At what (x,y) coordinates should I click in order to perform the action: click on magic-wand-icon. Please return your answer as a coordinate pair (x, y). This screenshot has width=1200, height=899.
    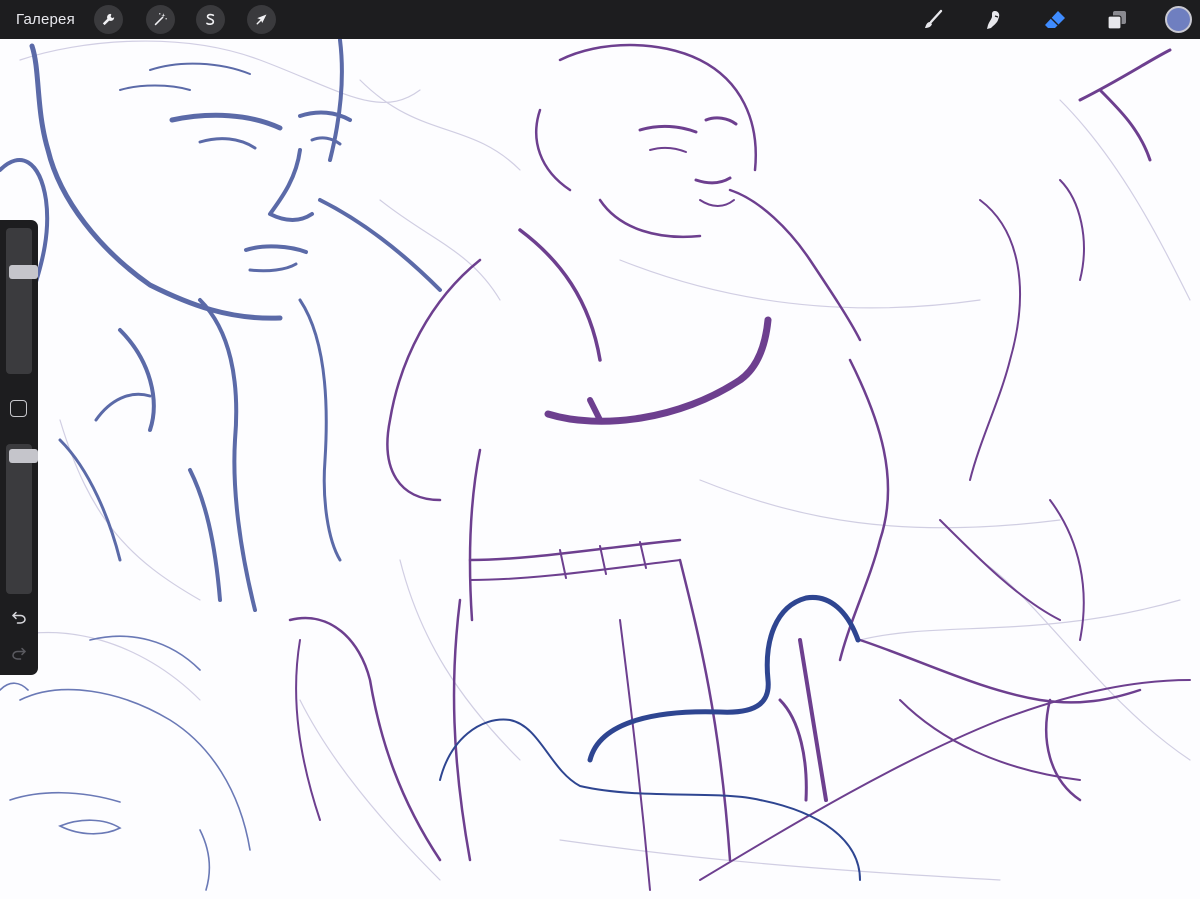
    Looking at the image, I should click on (160, 19).